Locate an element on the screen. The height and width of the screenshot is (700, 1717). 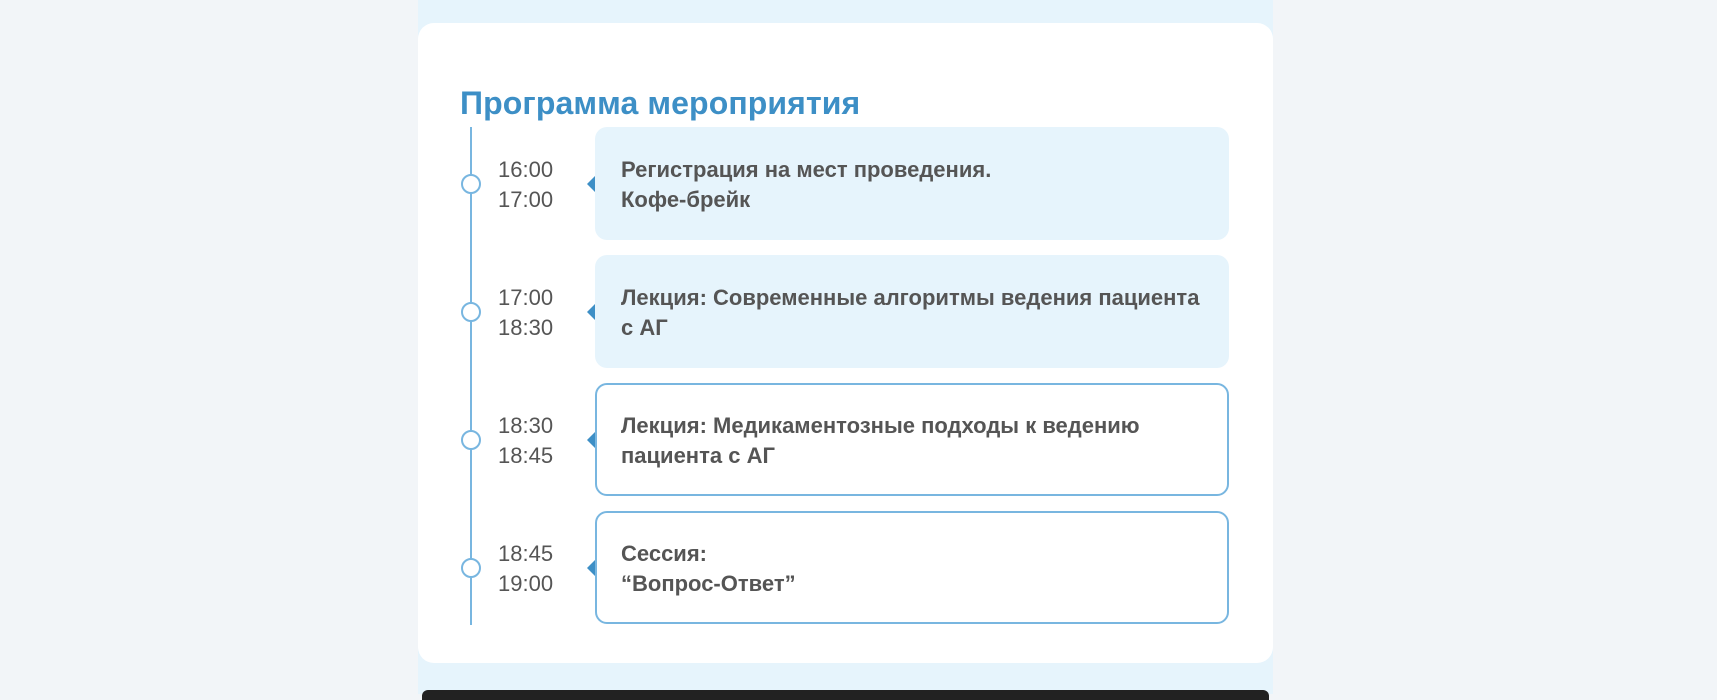
time-range: 16:00 17:00 is located at coordinates (525, 185).